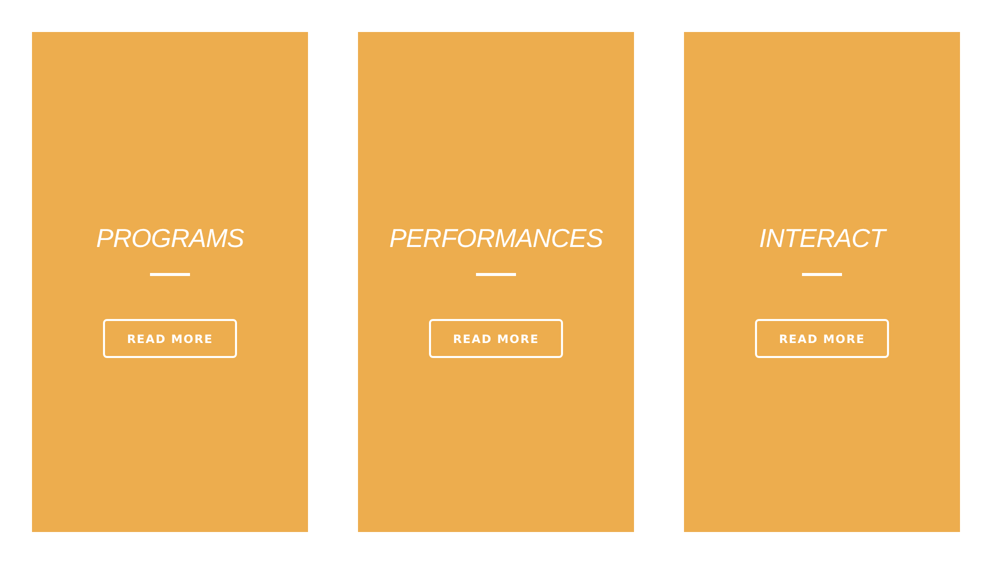 The height and width of the screenshot is (564, 992). Describe the element at coordinates (170, 238) in the screenshot. I see `card-title: PROGRAMS` at that location.